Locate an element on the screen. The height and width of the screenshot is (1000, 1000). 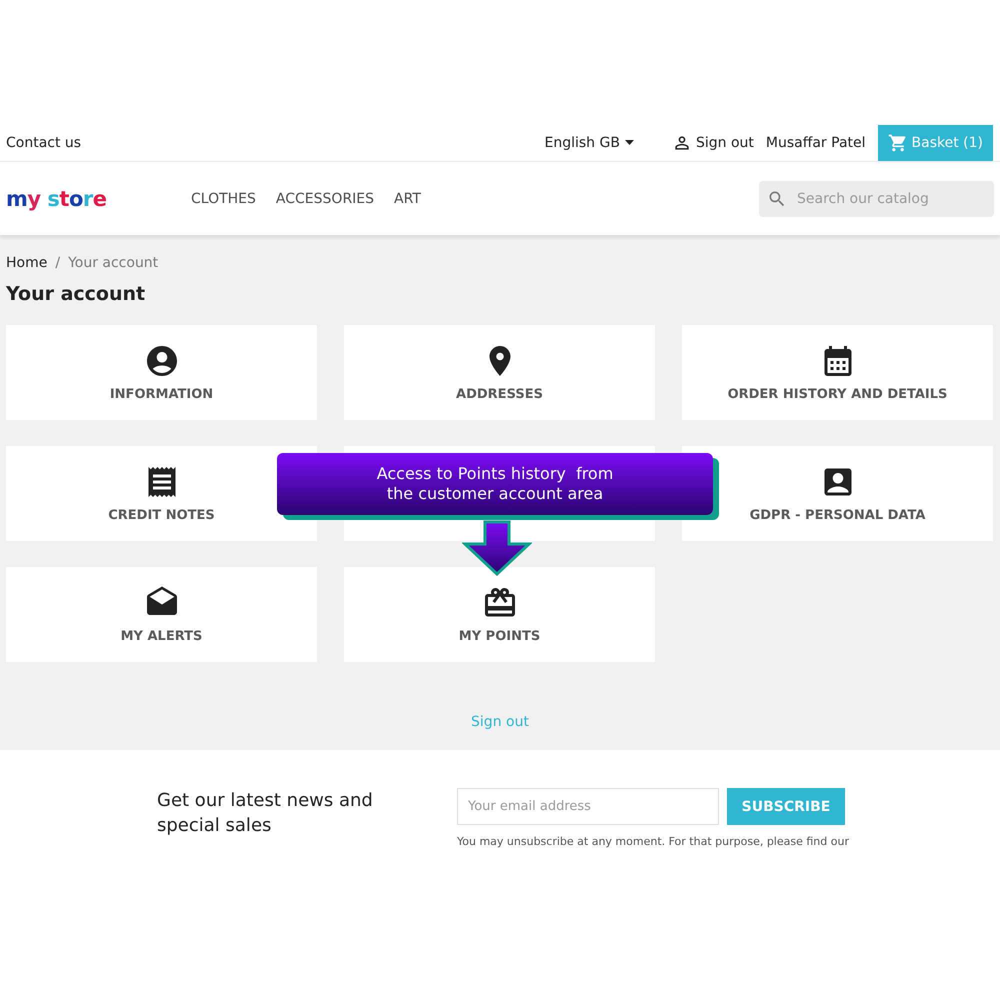
menu-link: CLOTHES is located at coordinates (223, 198).